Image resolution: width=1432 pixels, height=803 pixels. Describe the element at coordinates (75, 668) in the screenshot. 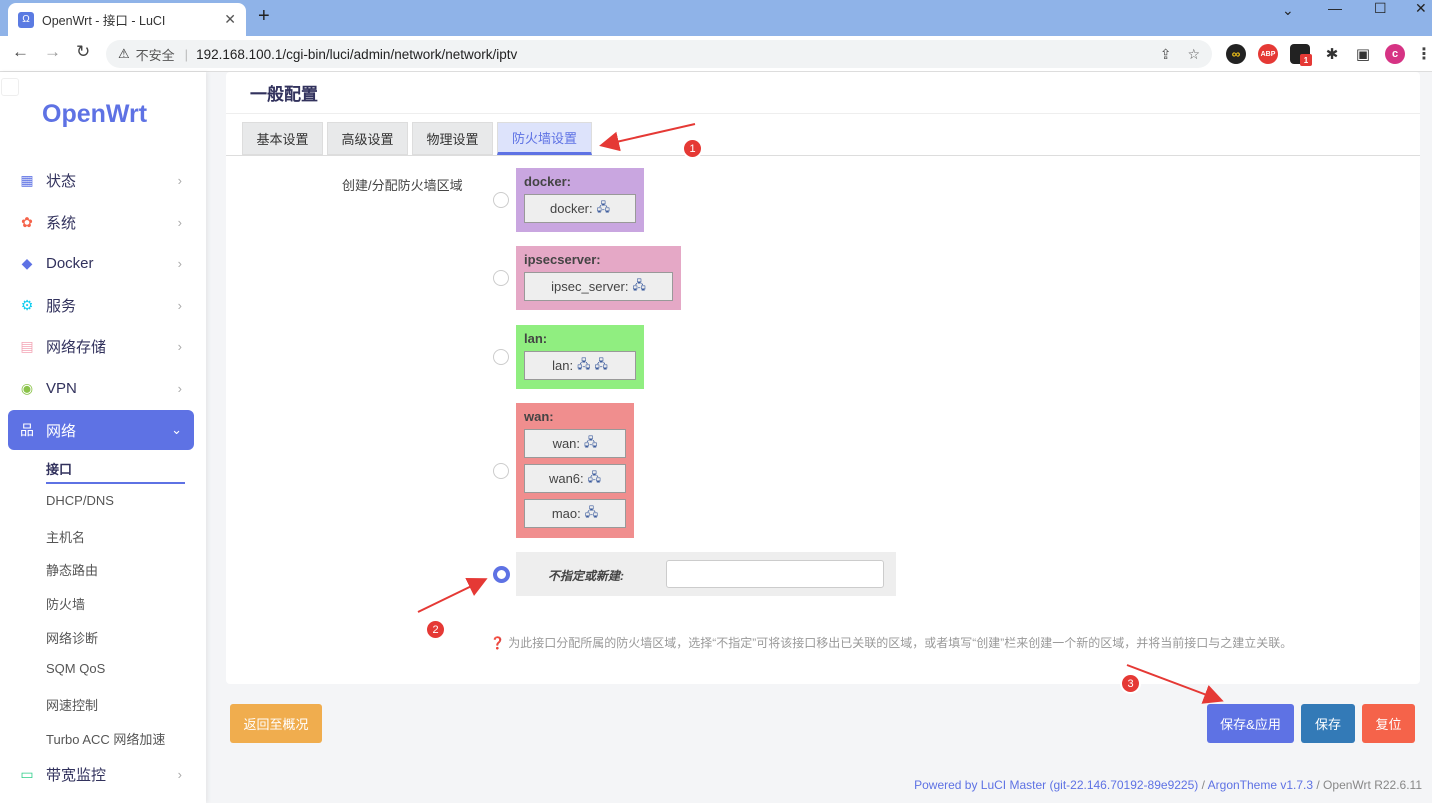

I see `submenu-item-sqm-qos: SQM QoS` at that location.